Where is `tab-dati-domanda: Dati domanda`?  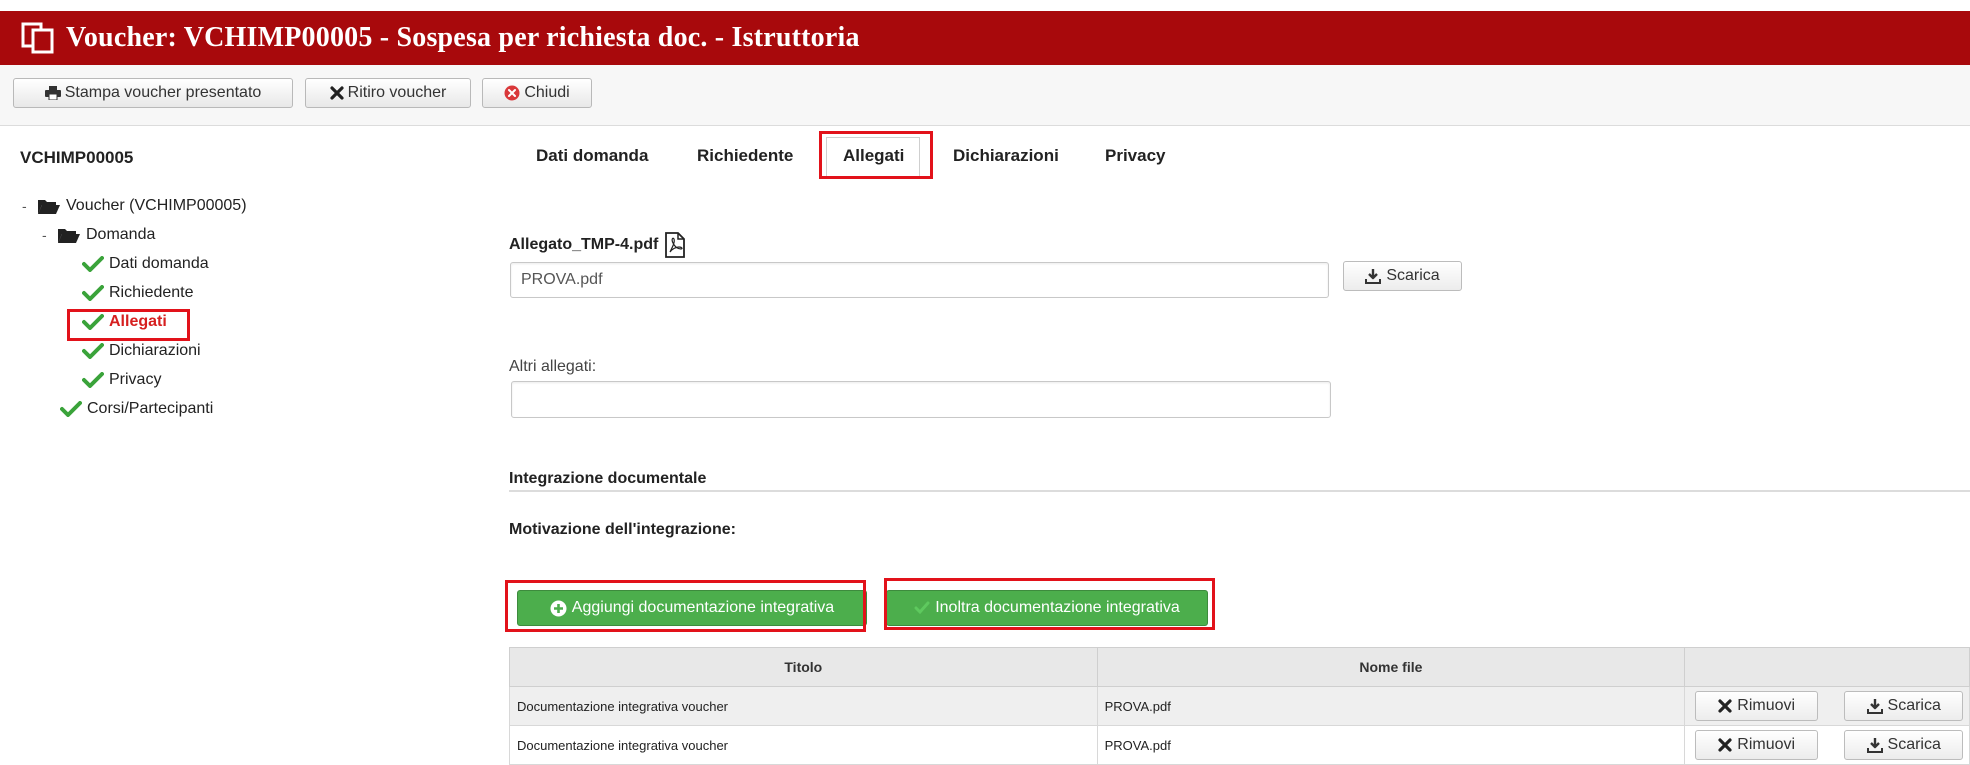
tab-dati-domanda: Dati domanda is located at coordinates (592, 156).